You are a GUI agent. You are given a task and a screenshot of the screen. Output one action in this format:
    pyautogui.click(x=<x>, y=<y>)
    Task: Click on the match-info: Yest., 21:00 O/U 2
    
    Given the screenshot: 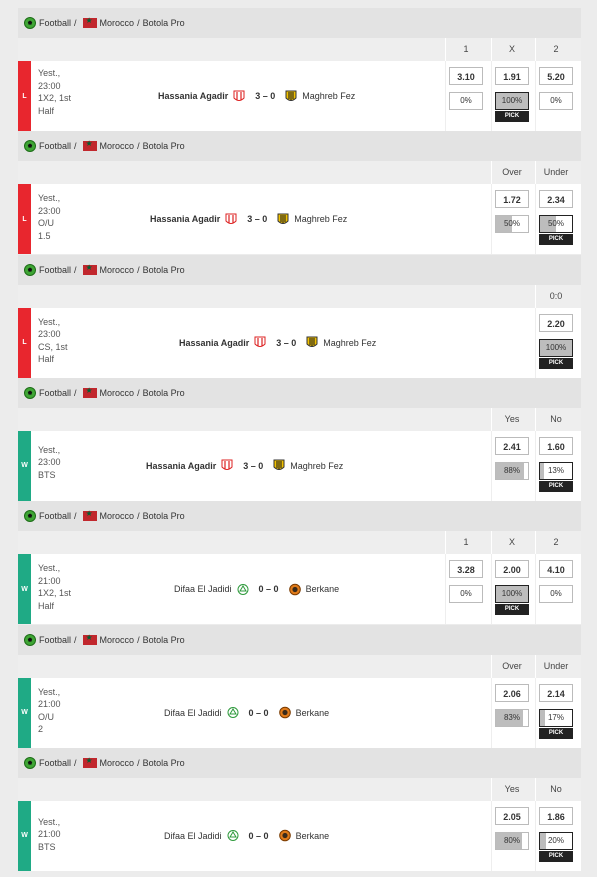 What is the action you would take?
    pyautogui.click(x=49, y=711)
    